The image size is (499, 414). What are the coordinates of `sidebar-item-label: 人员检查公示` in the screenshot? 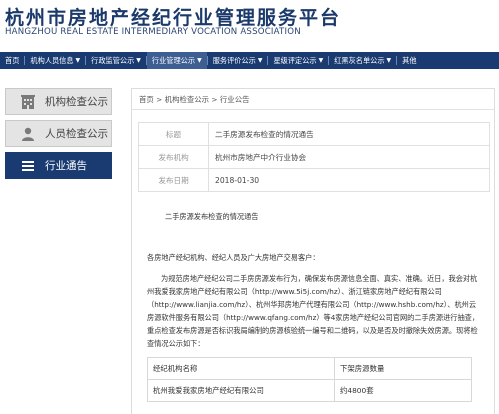 It's located at (76, 134).